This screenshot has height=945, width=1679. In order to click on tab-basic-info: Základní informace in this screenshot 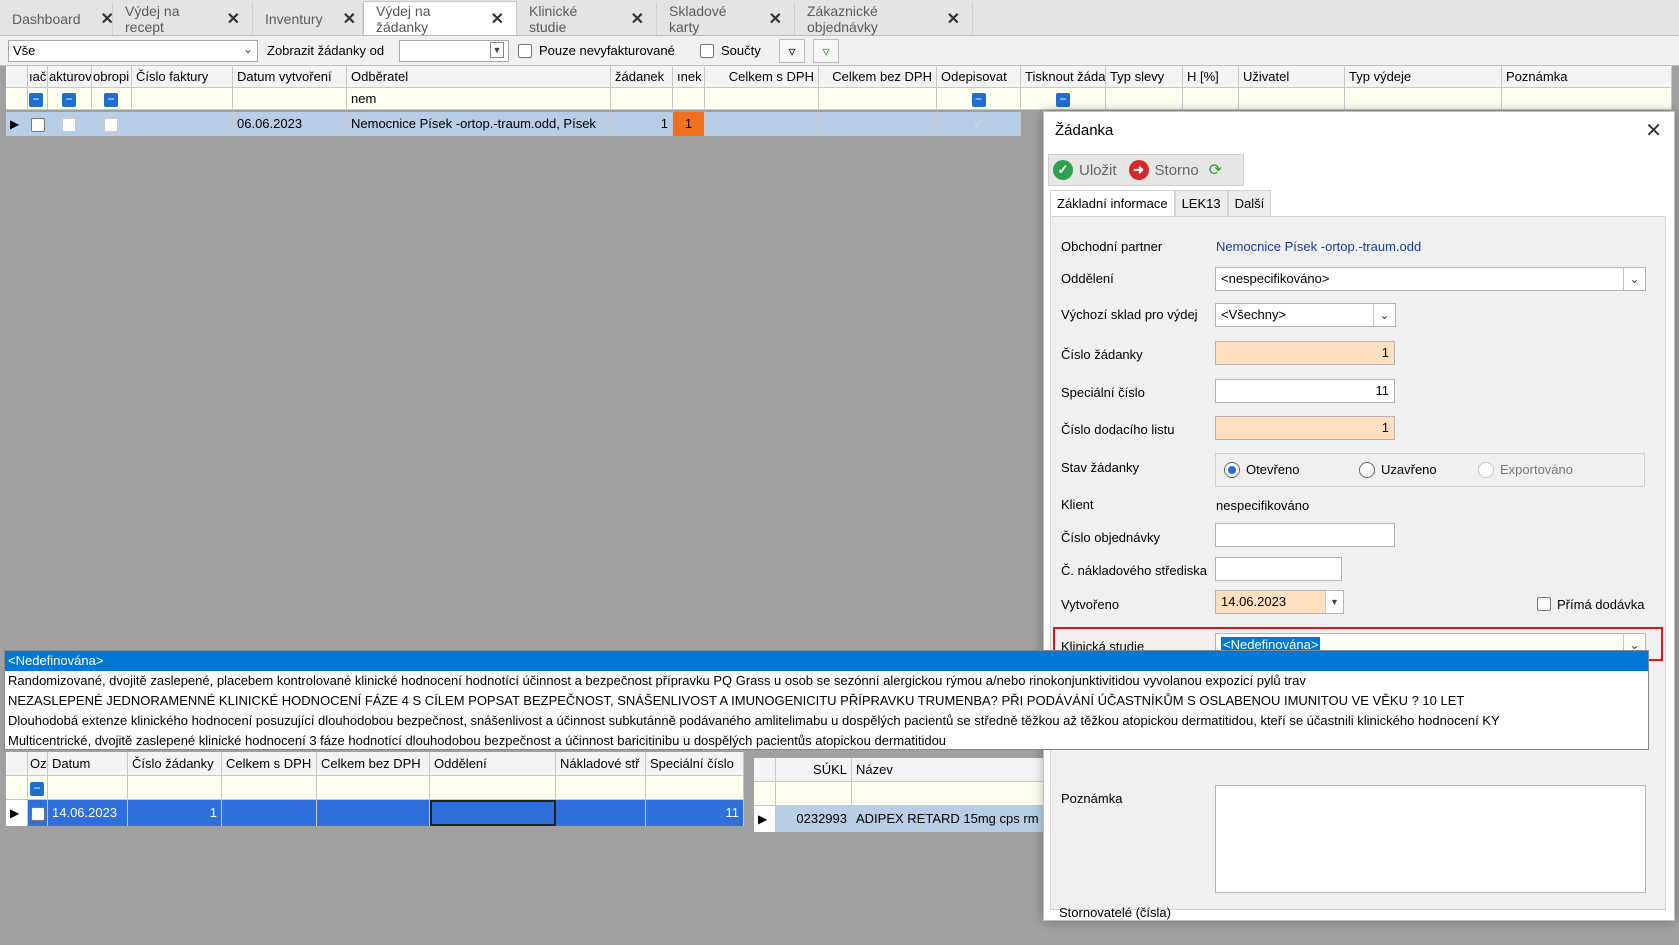, I will do `click(1112, 203)`.